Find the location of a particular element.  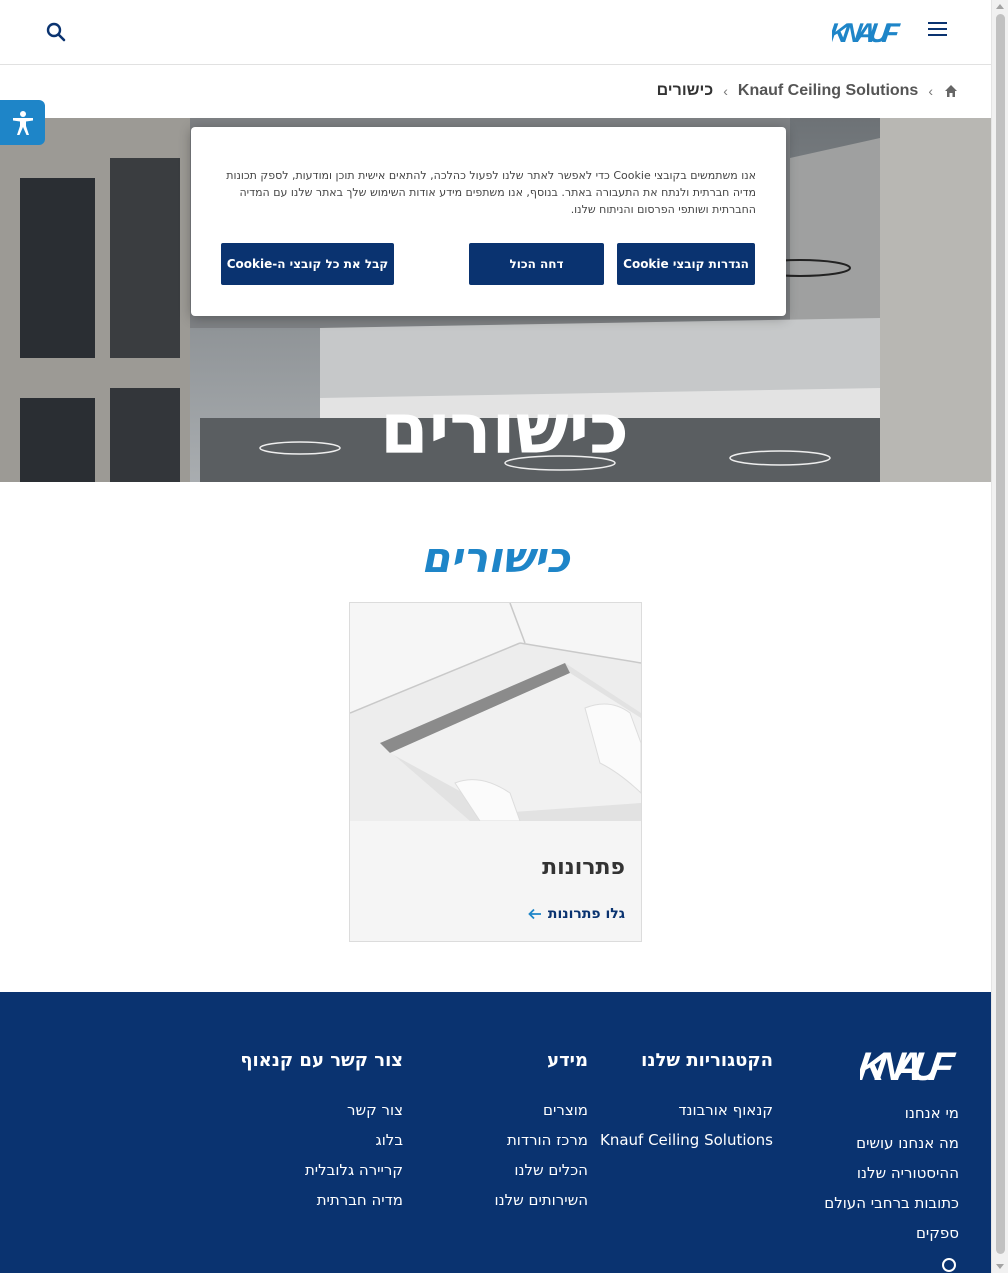

page-scrollbar is located at coordinates (999, 636).